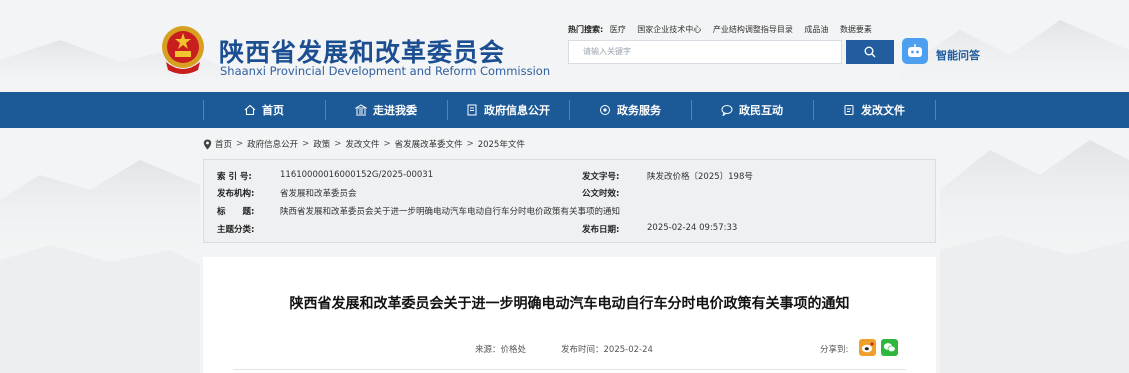 The width and height of the screenshot is (1129, 373). I want to click on hot-search-label: 热门搜索:, so click(586, 29).